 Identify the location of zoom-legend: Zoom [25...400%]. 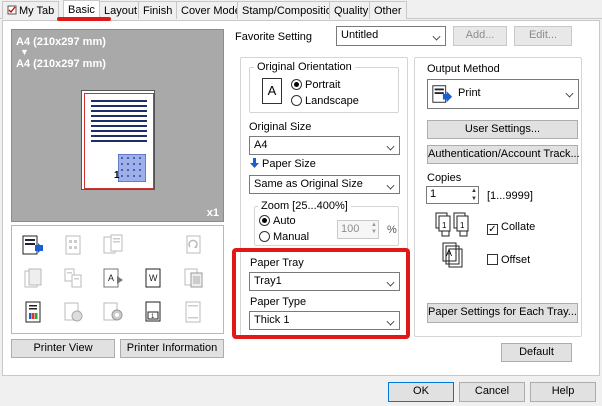
(304, 206).